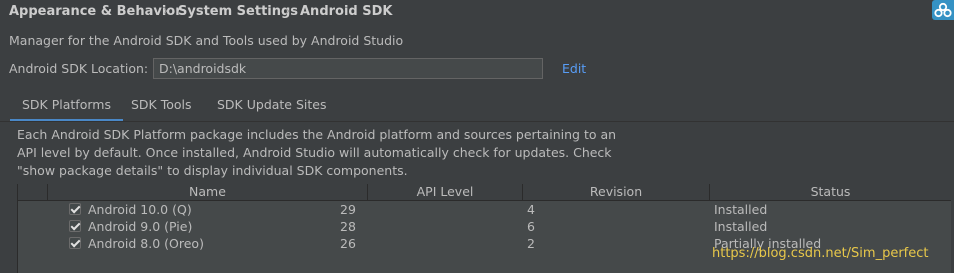 The height and width of the screenshot is (273, 954). What do you see at coordinates (208, 192) in the screenshot?
I see `column-header-name: Name` at bounding box center [208, 192].